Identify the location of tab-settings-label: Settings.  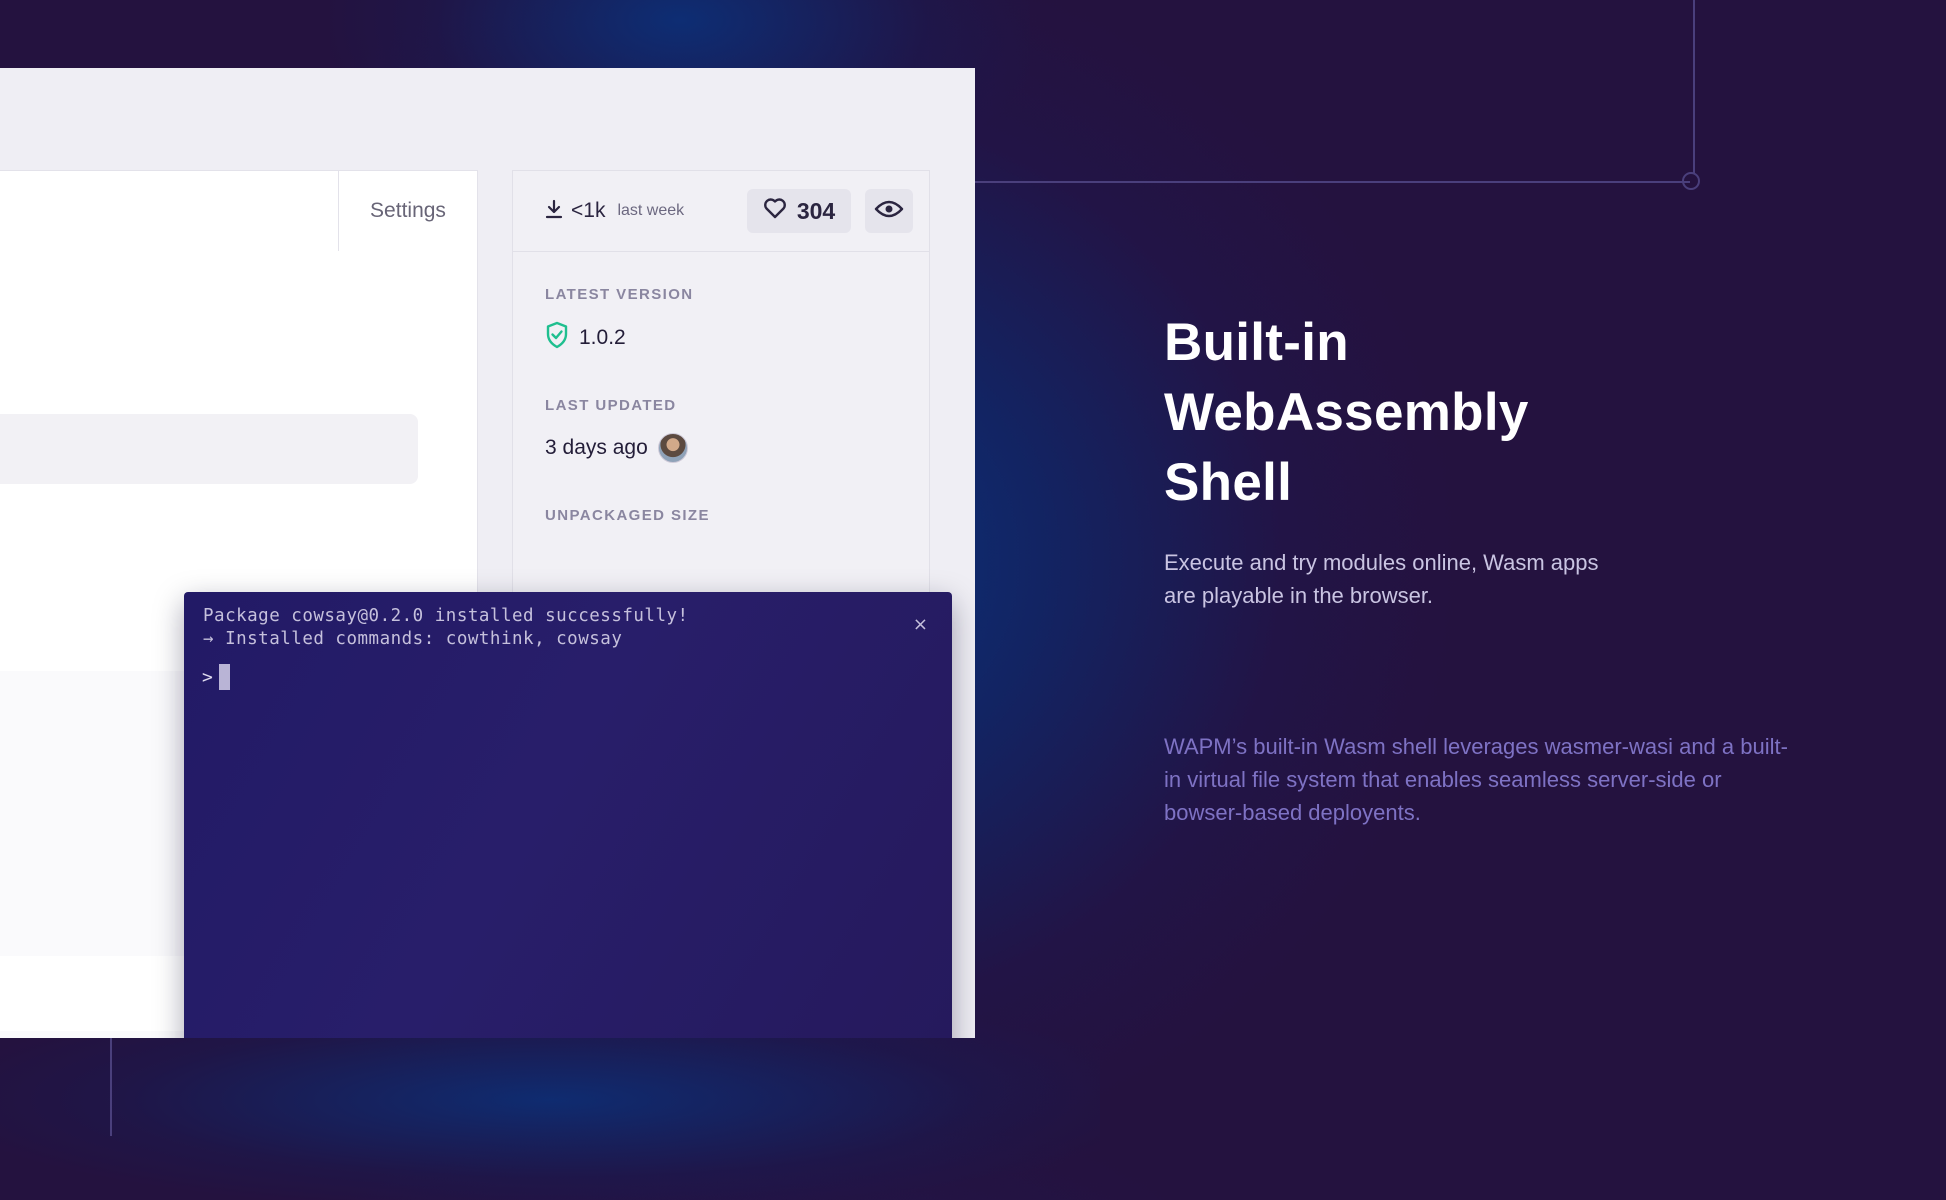
(408, 210).